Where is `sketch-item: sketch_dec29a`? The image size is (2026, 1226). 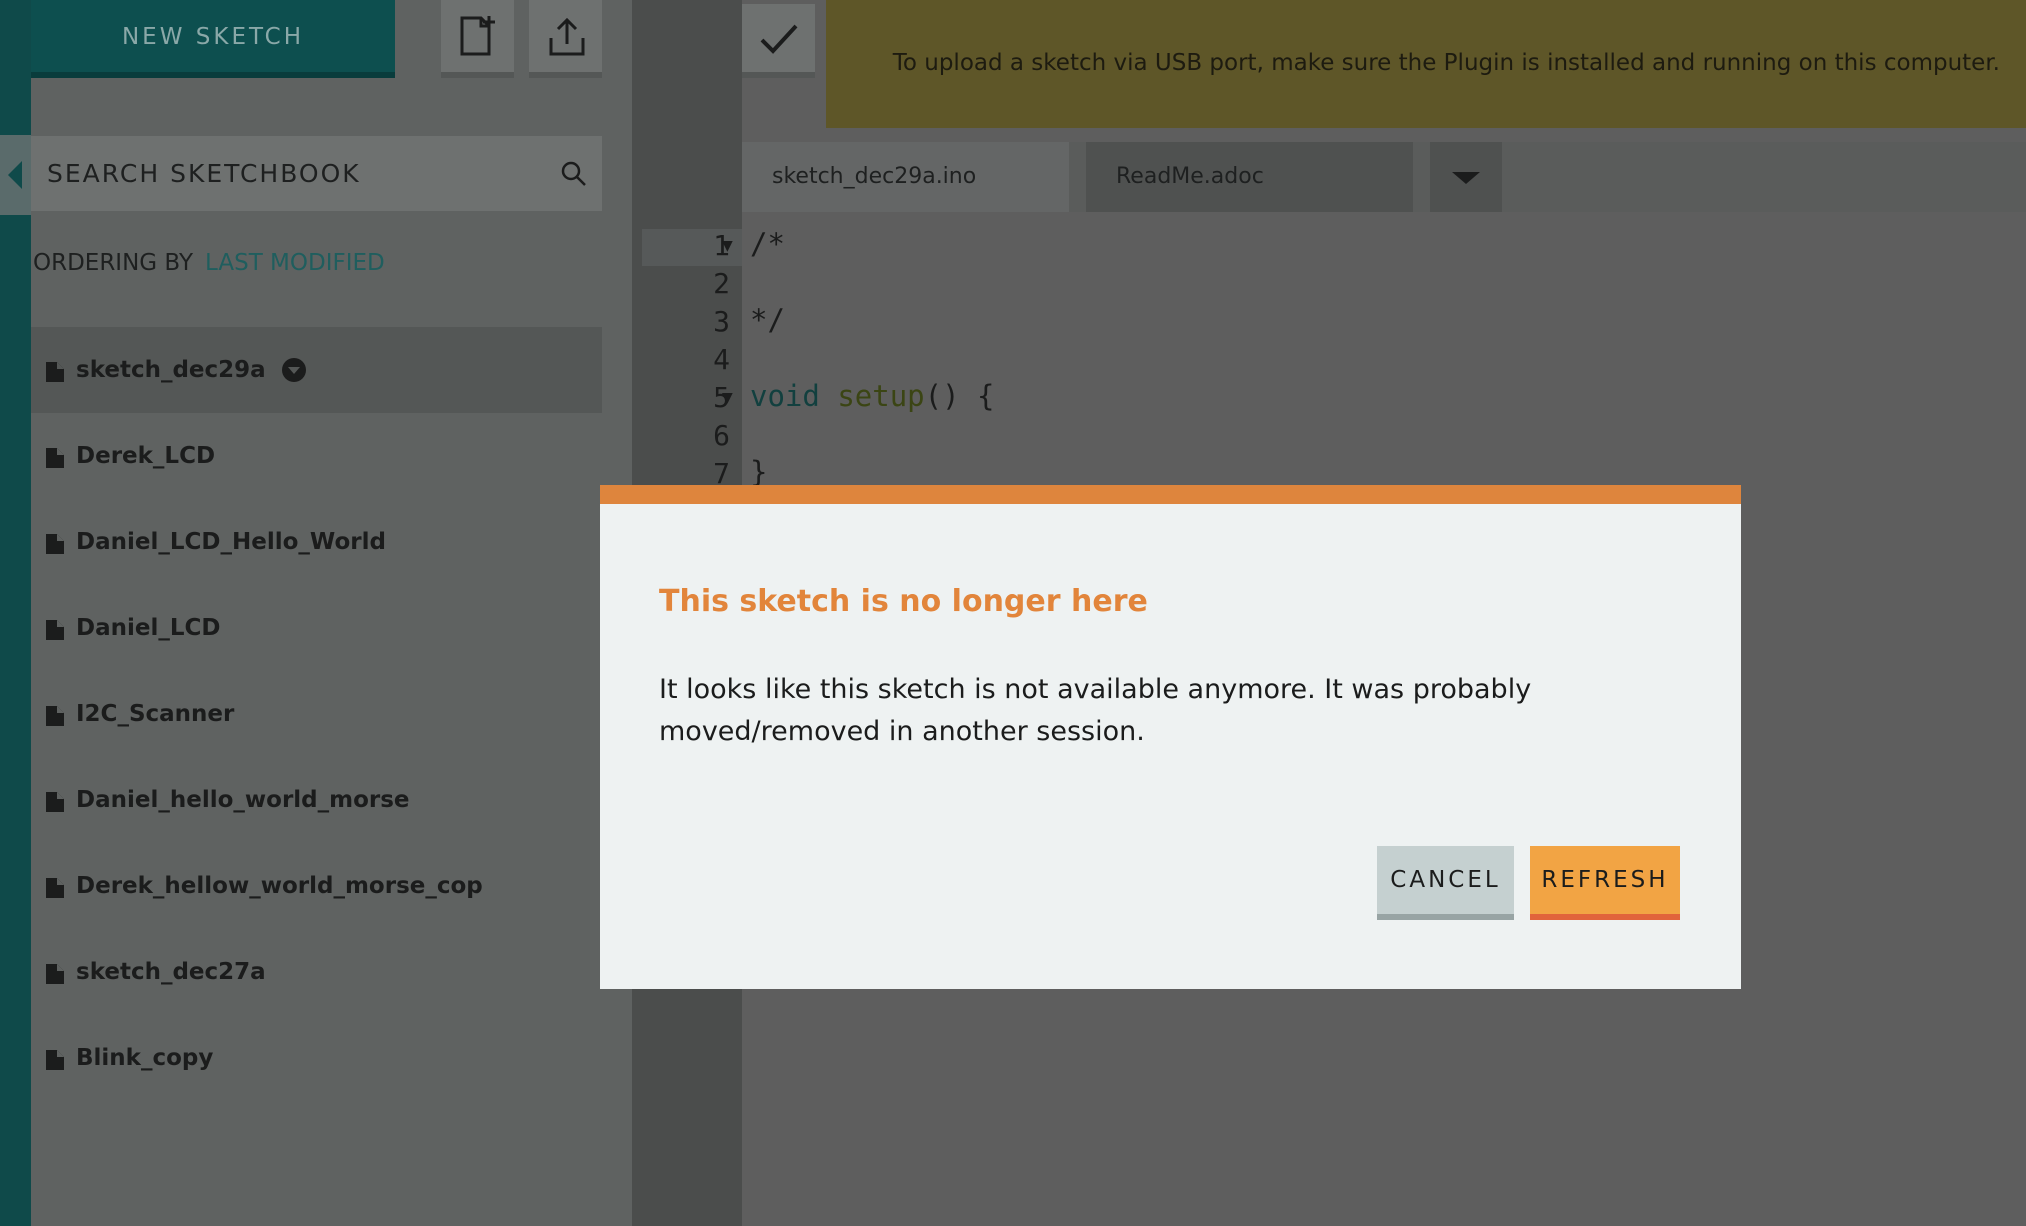 sketch-item: sketch_dec29a is located at coordinates (316, 370).